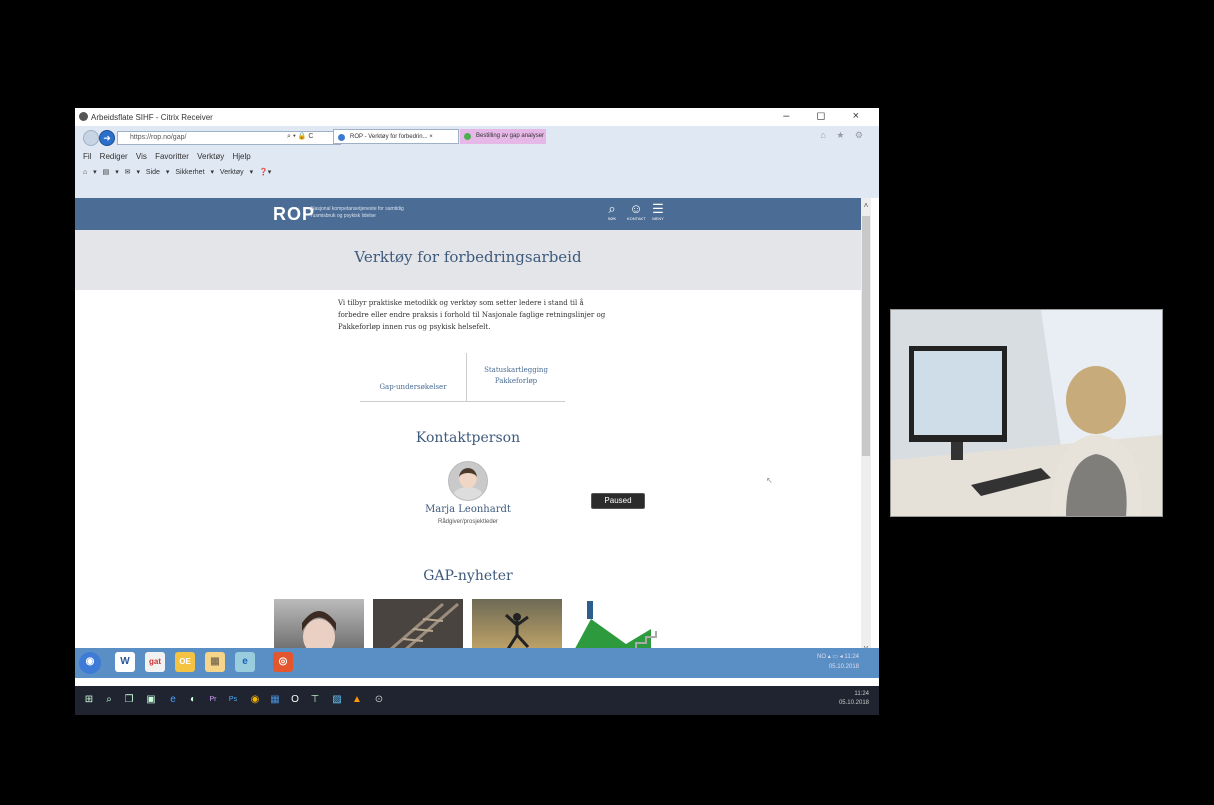  Describe the element at coordinates (468, 522) in the screenshot. I see `contact-role: Rådgiver/prosjektleder` at that location.